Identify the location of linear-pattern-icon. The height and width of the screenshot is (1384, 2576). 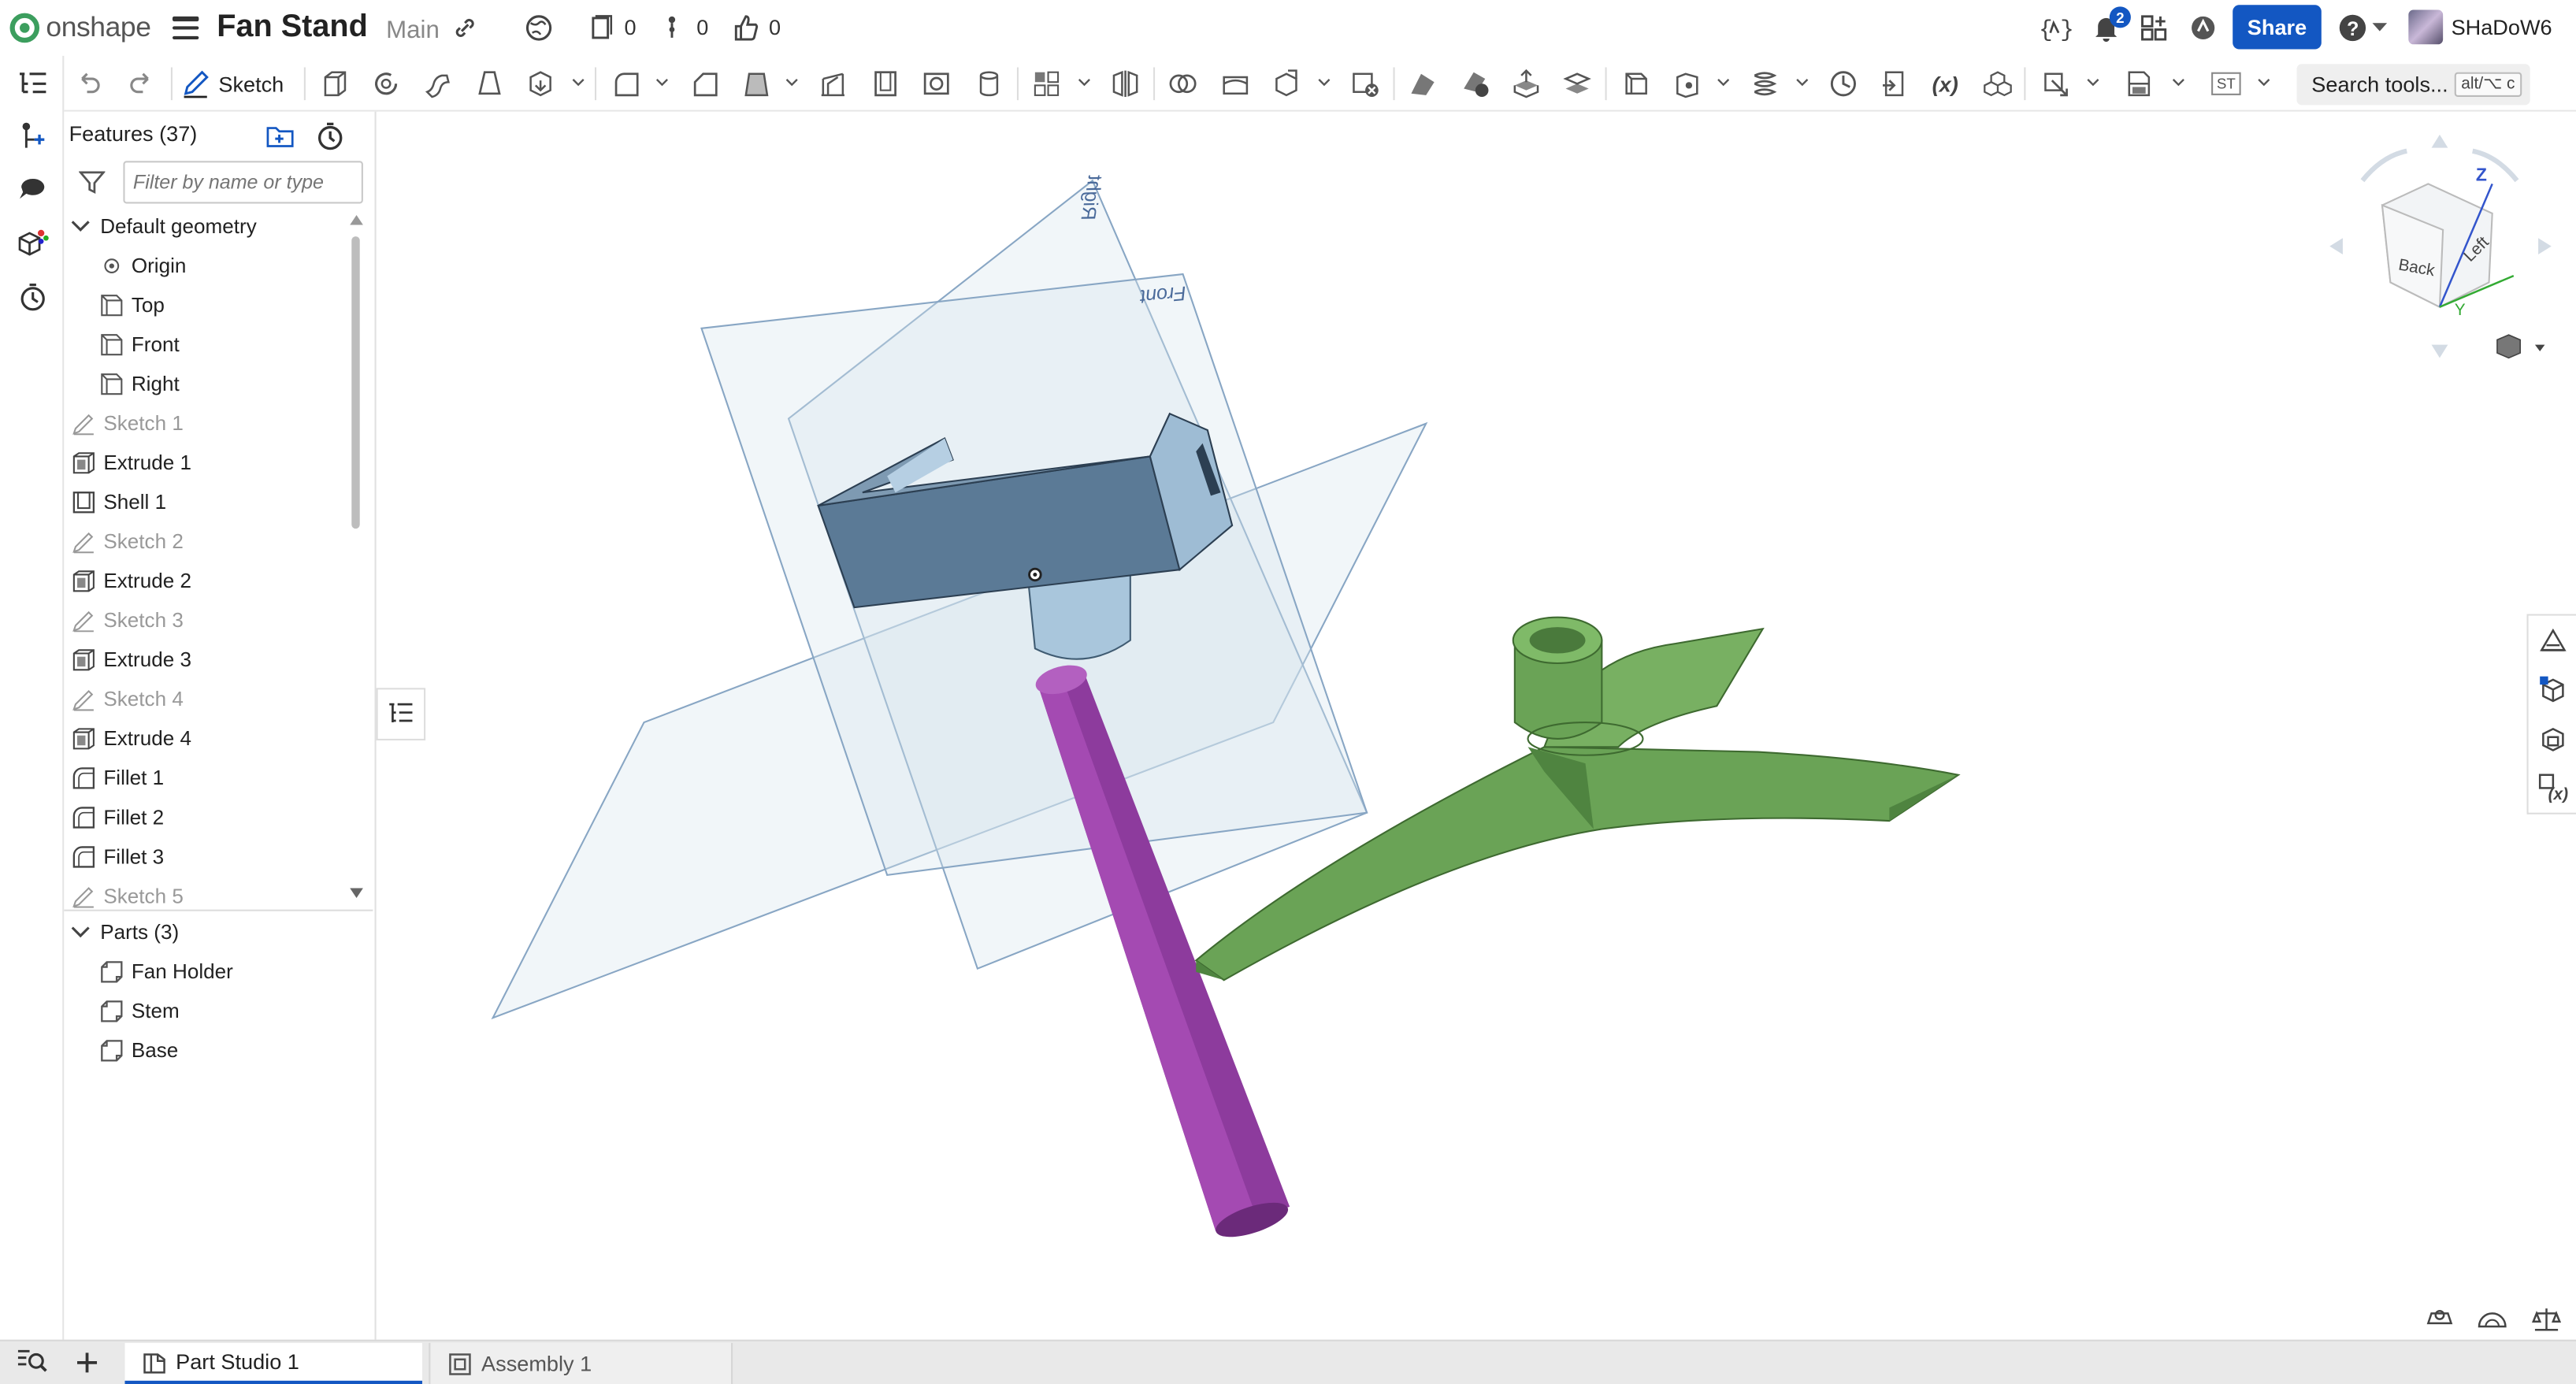
(1046, 83).